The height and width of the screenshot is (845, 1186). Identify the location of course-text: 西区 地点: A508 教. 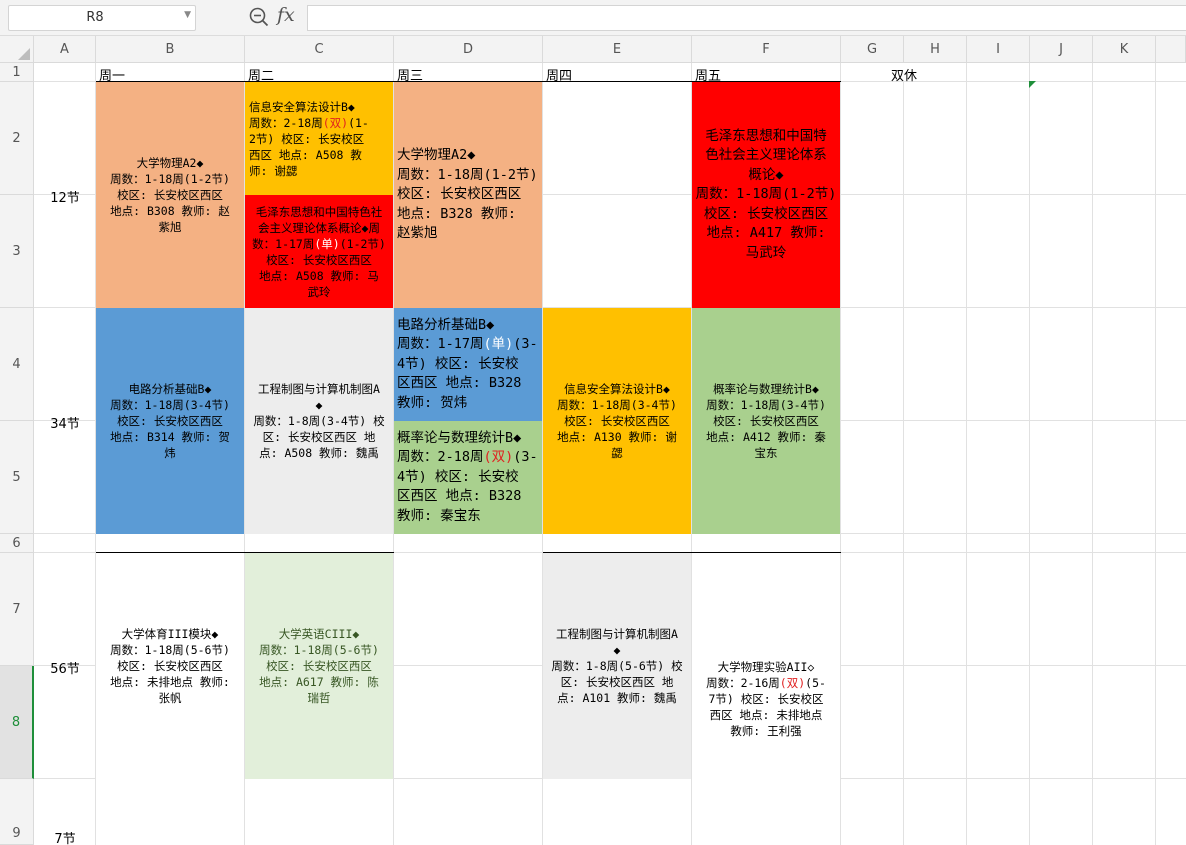
(305, 154).